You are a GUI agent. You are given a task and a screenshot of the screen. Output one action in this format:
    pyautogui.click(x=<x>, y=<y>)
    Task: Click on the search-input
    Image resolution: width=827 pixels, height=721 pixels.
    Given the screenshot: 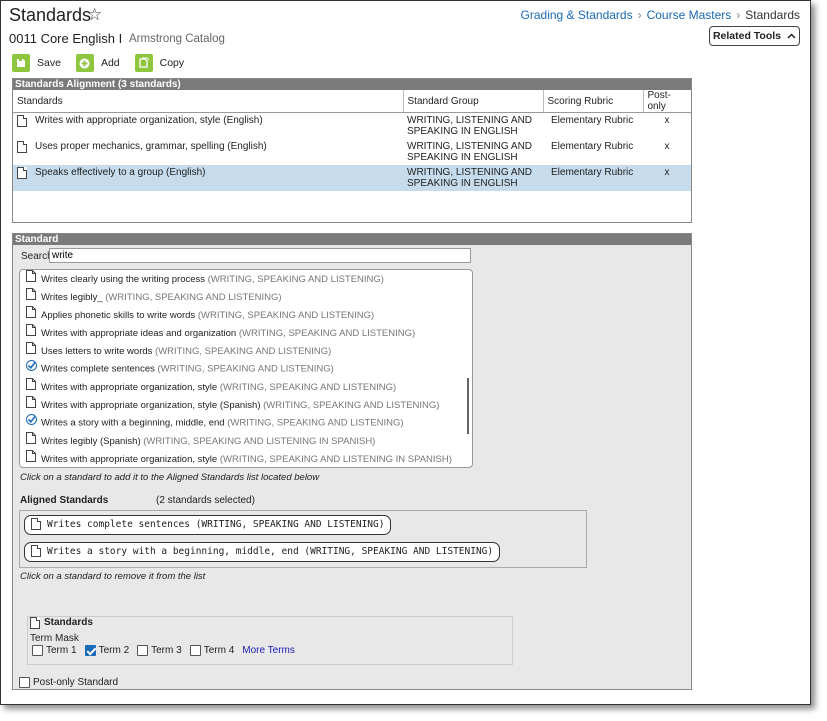 What is the action you would take?
    pyautogui.click(x=260, y=255)
    